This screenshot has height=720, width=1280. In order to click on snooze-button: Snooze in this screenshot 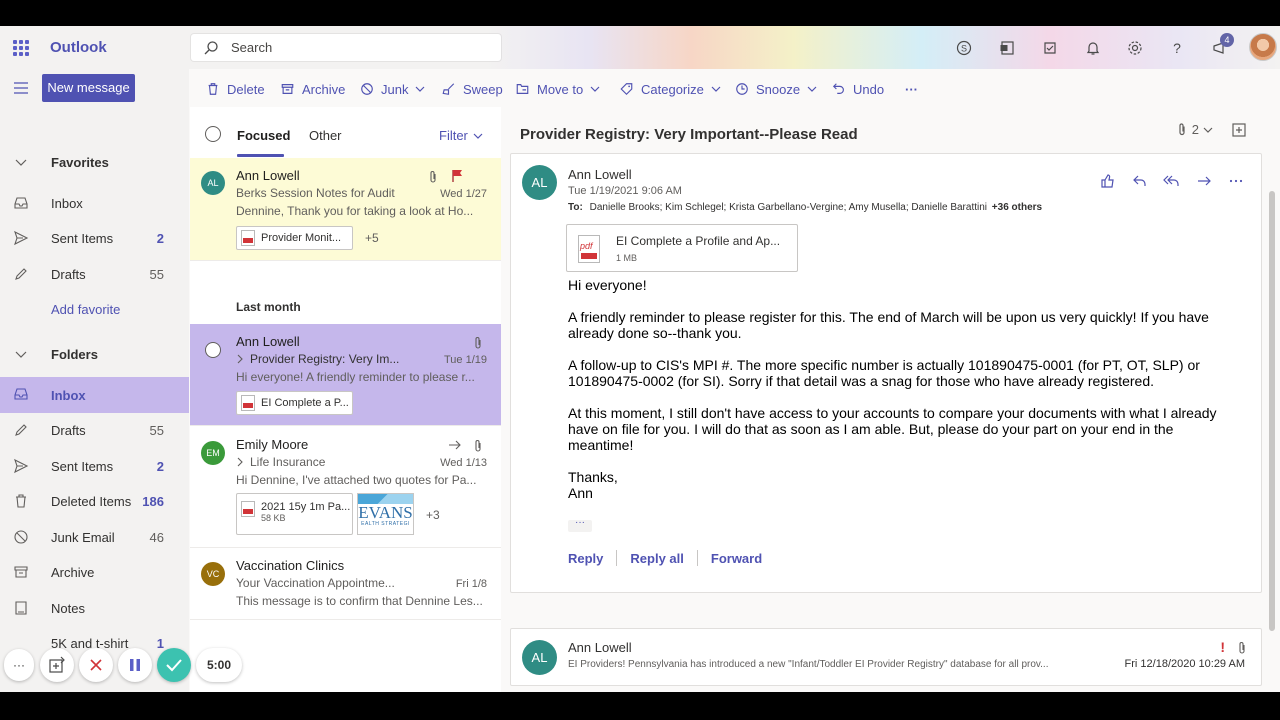, I will do `click(779, 89)`.